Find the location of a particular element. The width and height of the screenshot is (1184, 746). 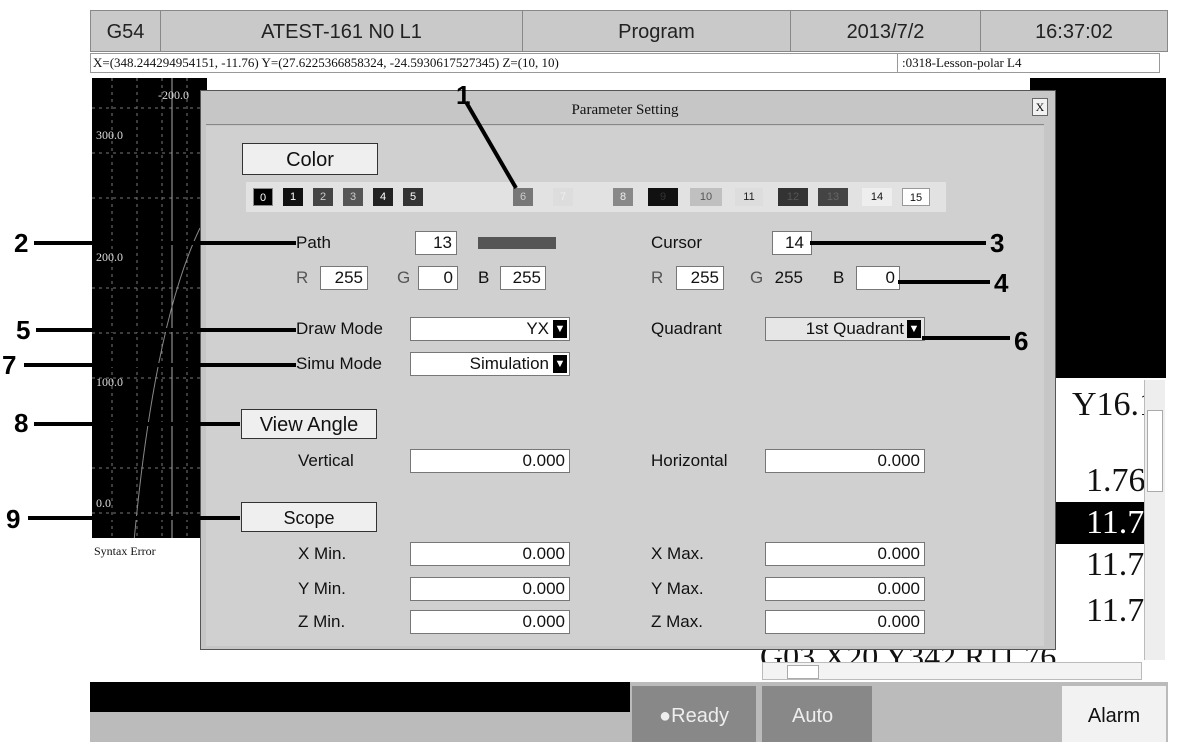

cursor-r-label: R is located at coordinates (657, 277).